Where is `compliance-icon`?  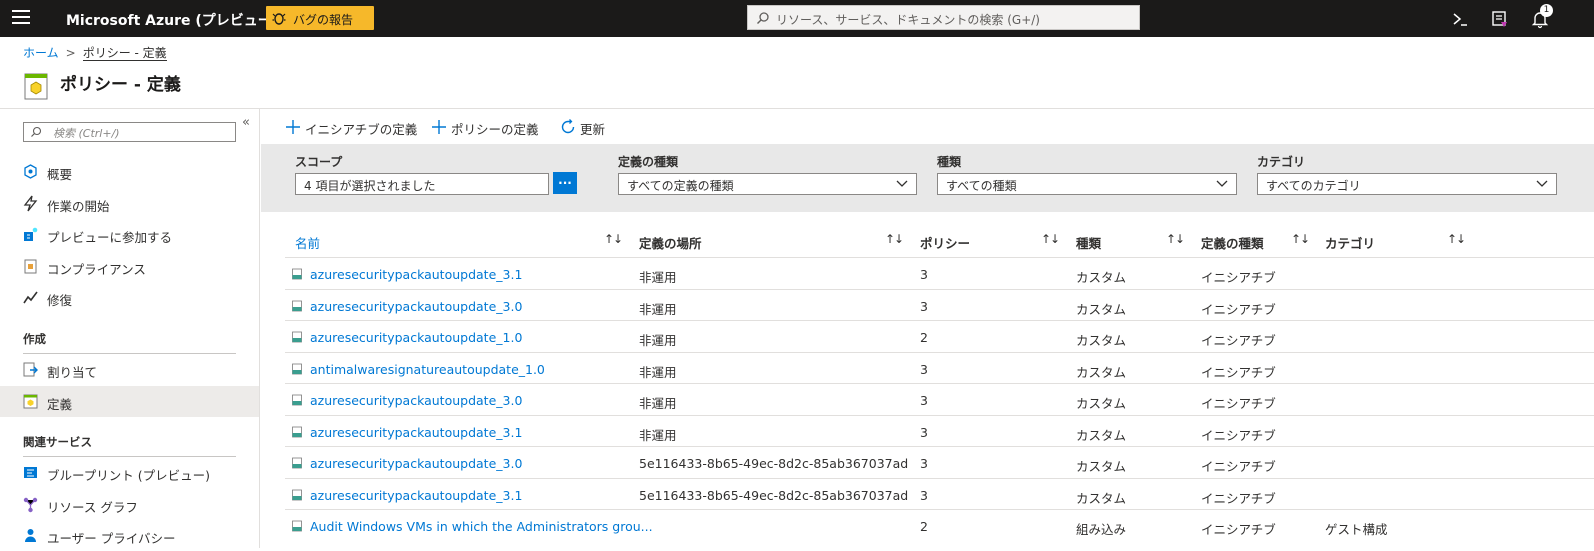 compliance-icon is located at coordinates (30, 266).